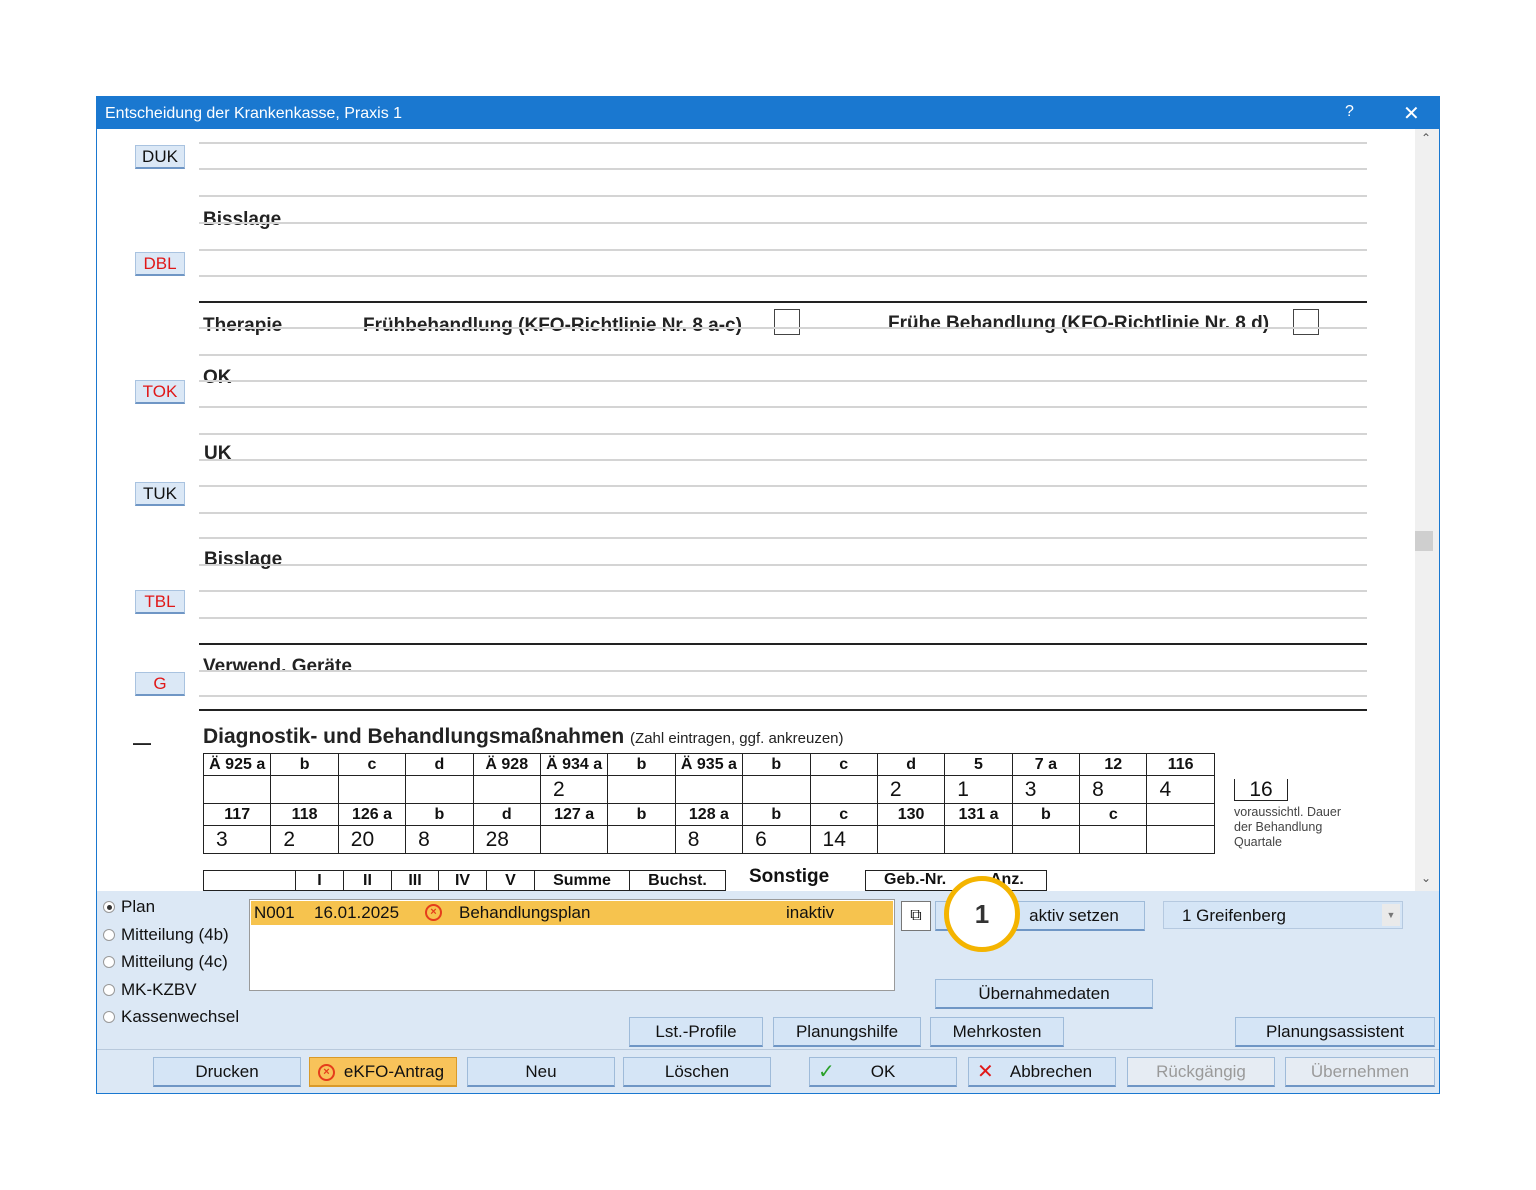 Image resolution: width=1536 pixels, height=1190 pixels. Describe the element at coordinates (1201, 1072) in the screenshot. I see `rueckgaengig-button: Rückgängig` at that location.